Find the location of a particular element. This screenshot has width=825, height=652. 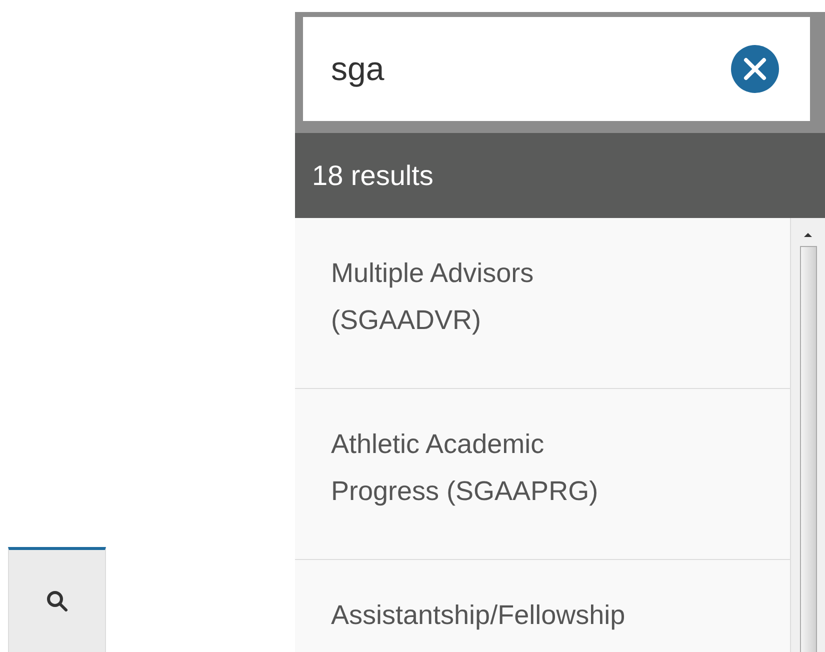

close-icon is located at coordinates (755, 69).